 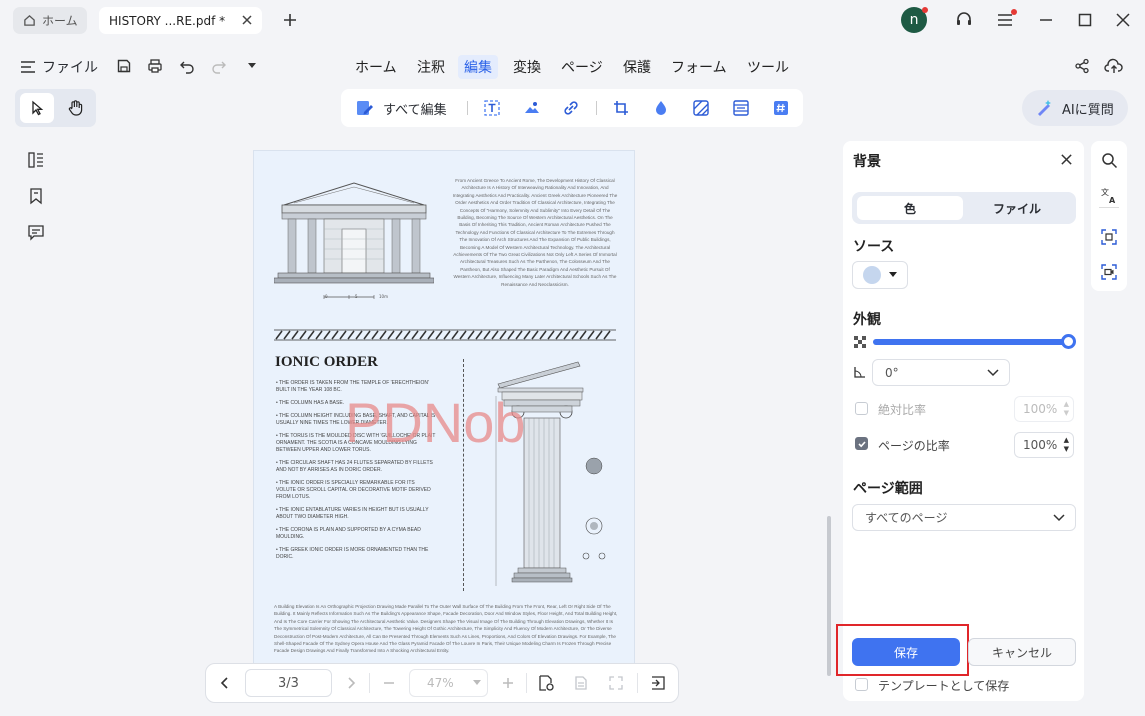 What do you see at coordinates (1075, 108) in the screenshot?
I see `ask-ai-button: AIに質問` at bounding box center [1075, 108].